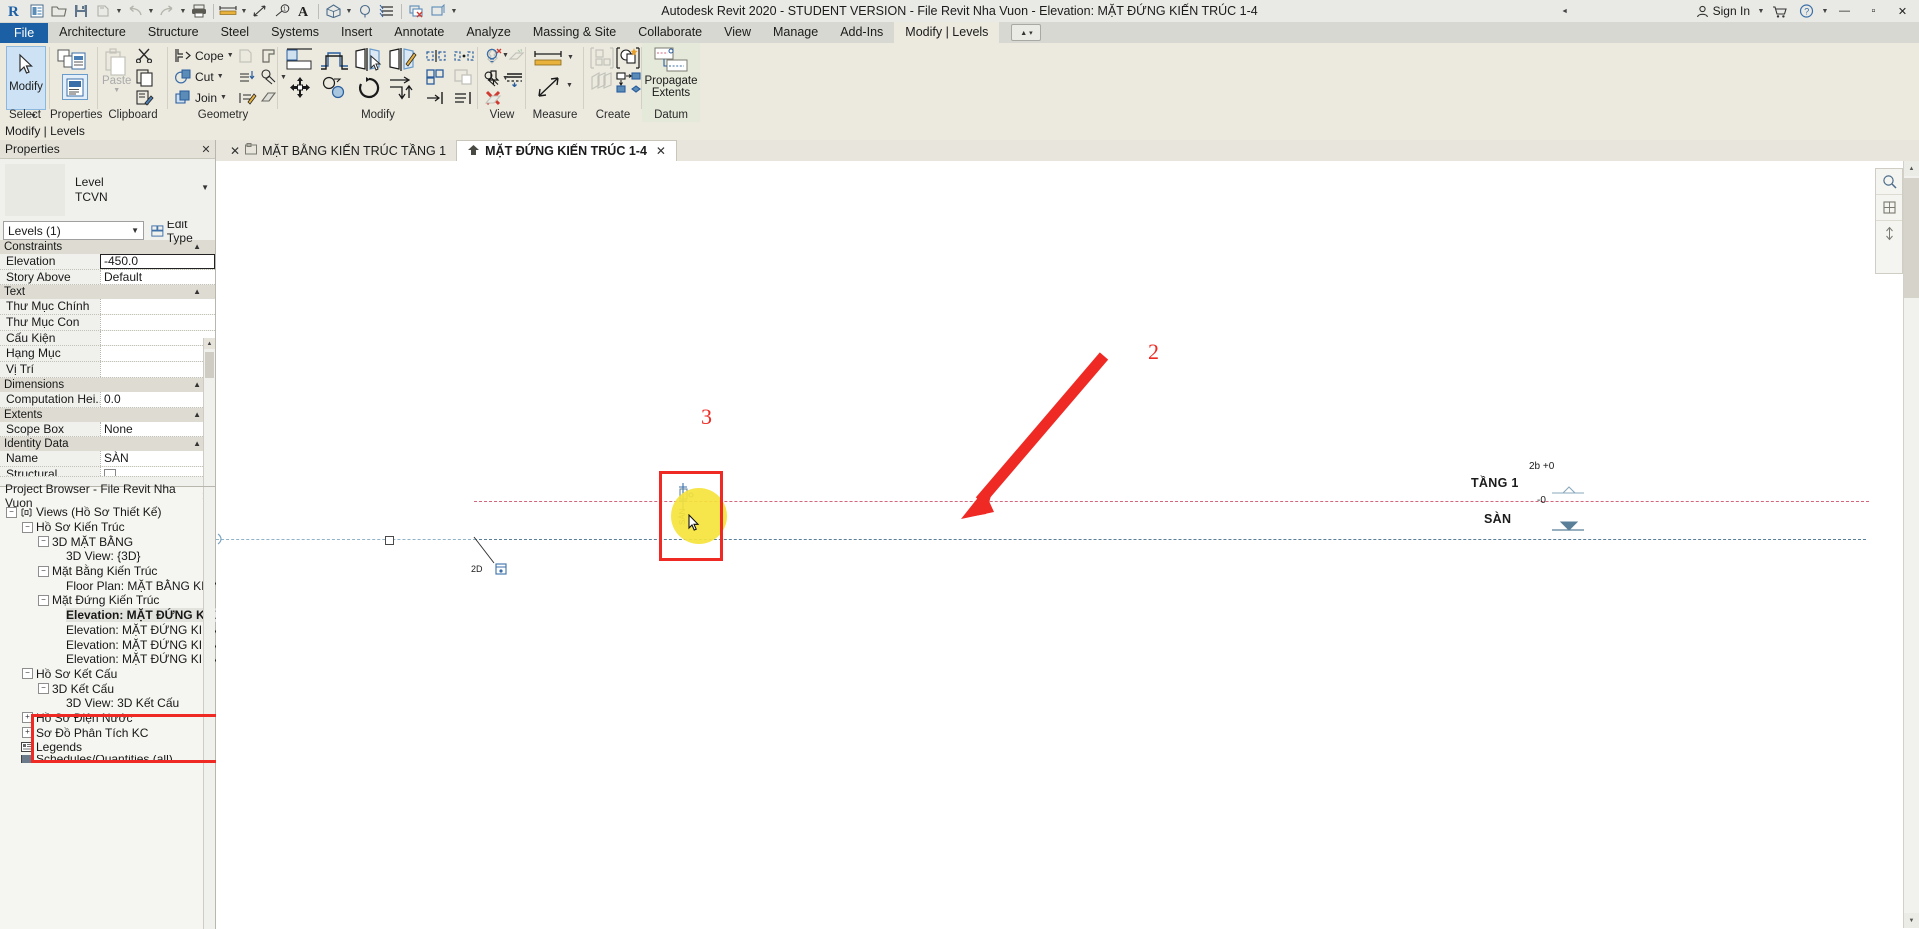 The width and height of the screenshot is (1919, 929). I want to click on extend-single-icon, so click(464, 99).